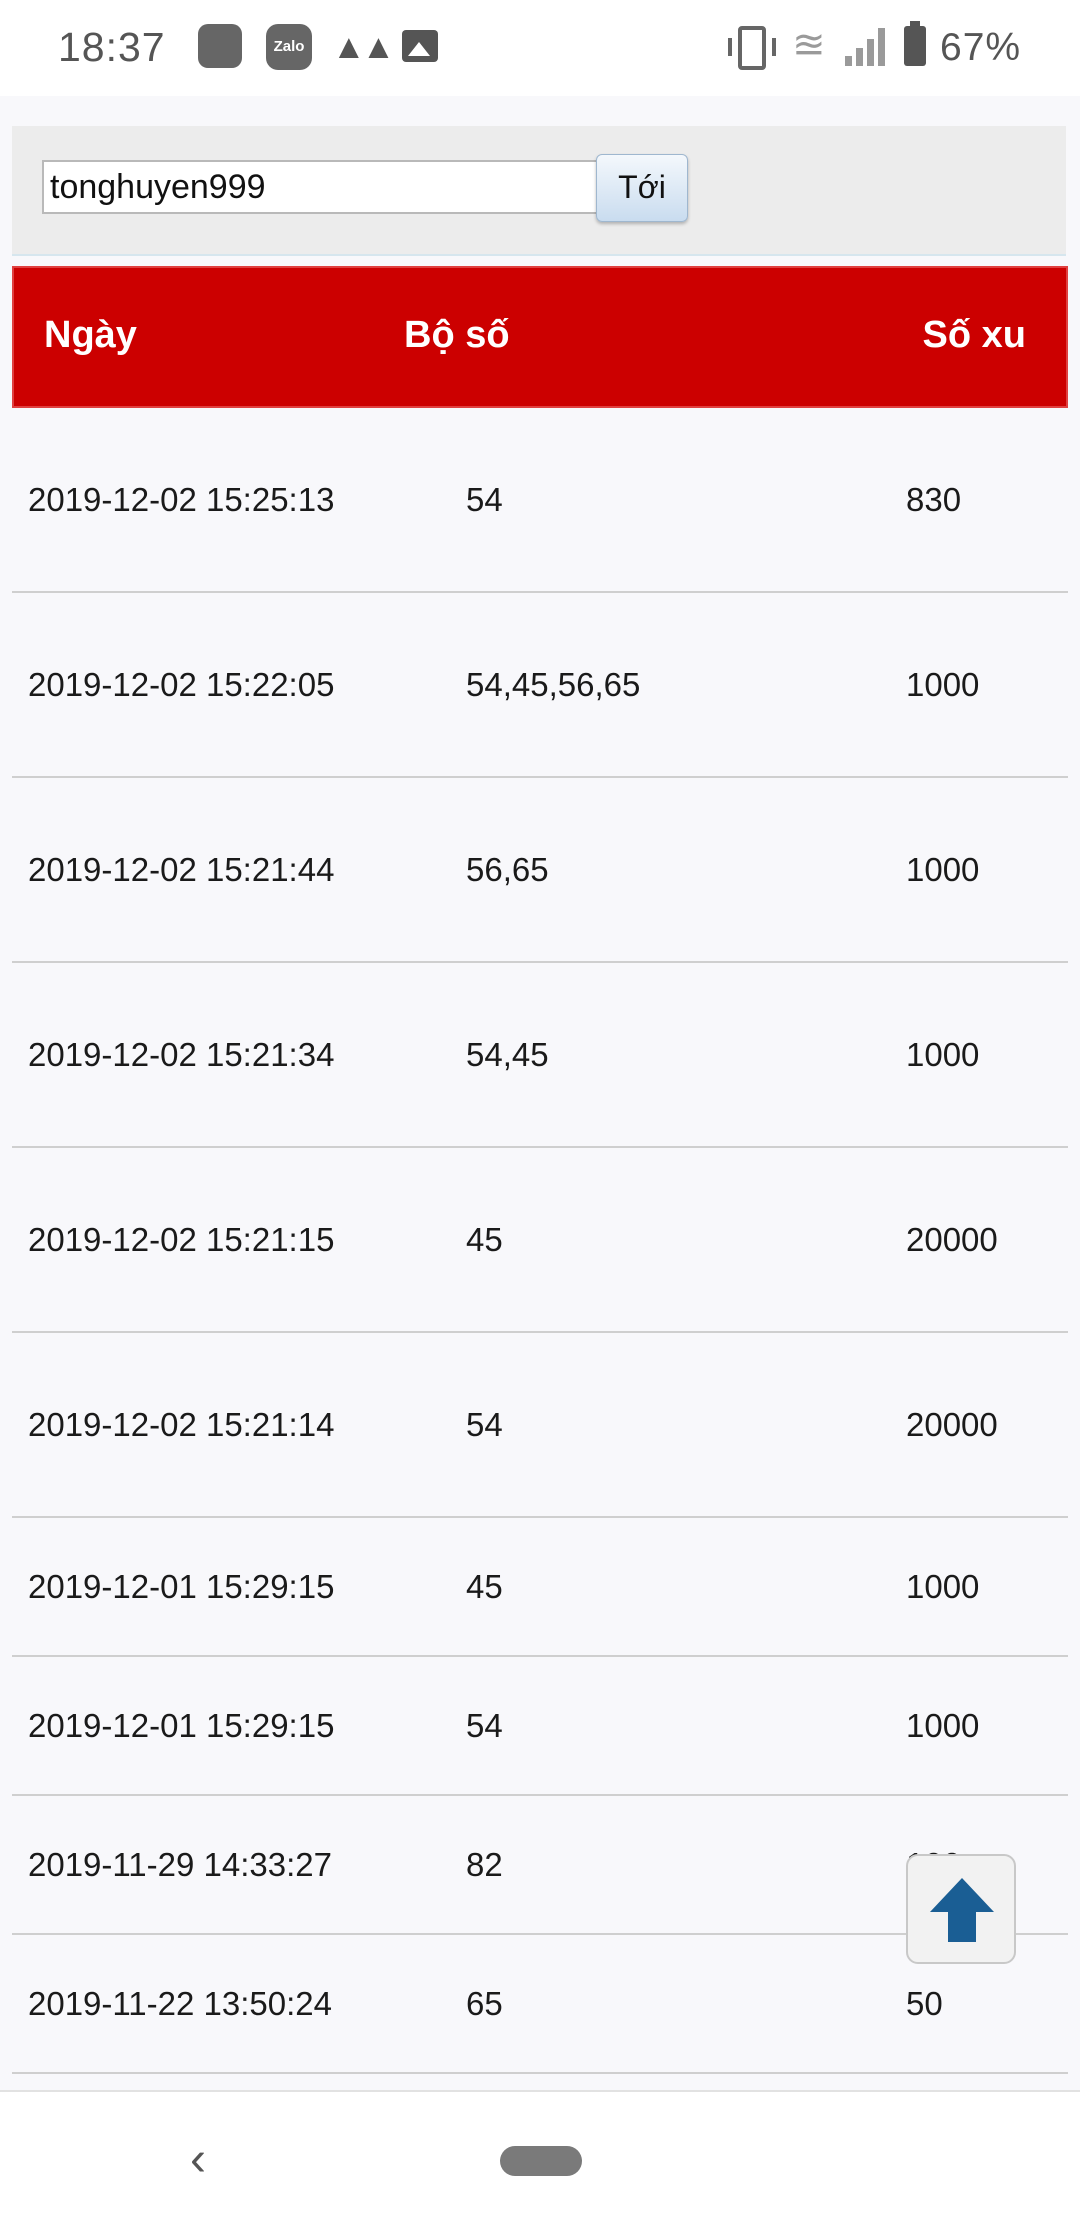  What do you see at coordinates (181, 869) in the screenshot?
I see `row-date: 2019-12-02 15:21:44` at bounding box center [181, 869].